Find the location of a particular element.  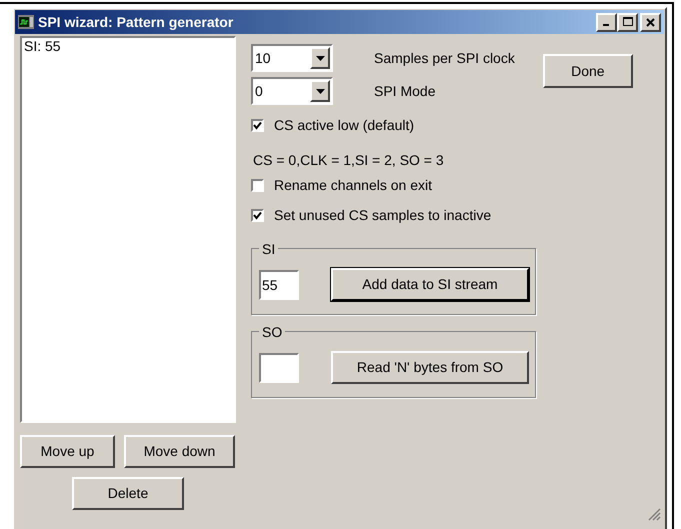

checkbox-label: CS active low (default) is located at coordinates (344, 125).